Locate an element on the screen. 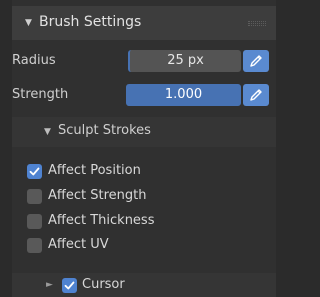  affect-uv-label: Affect UV is located at coordinates (78, 244).